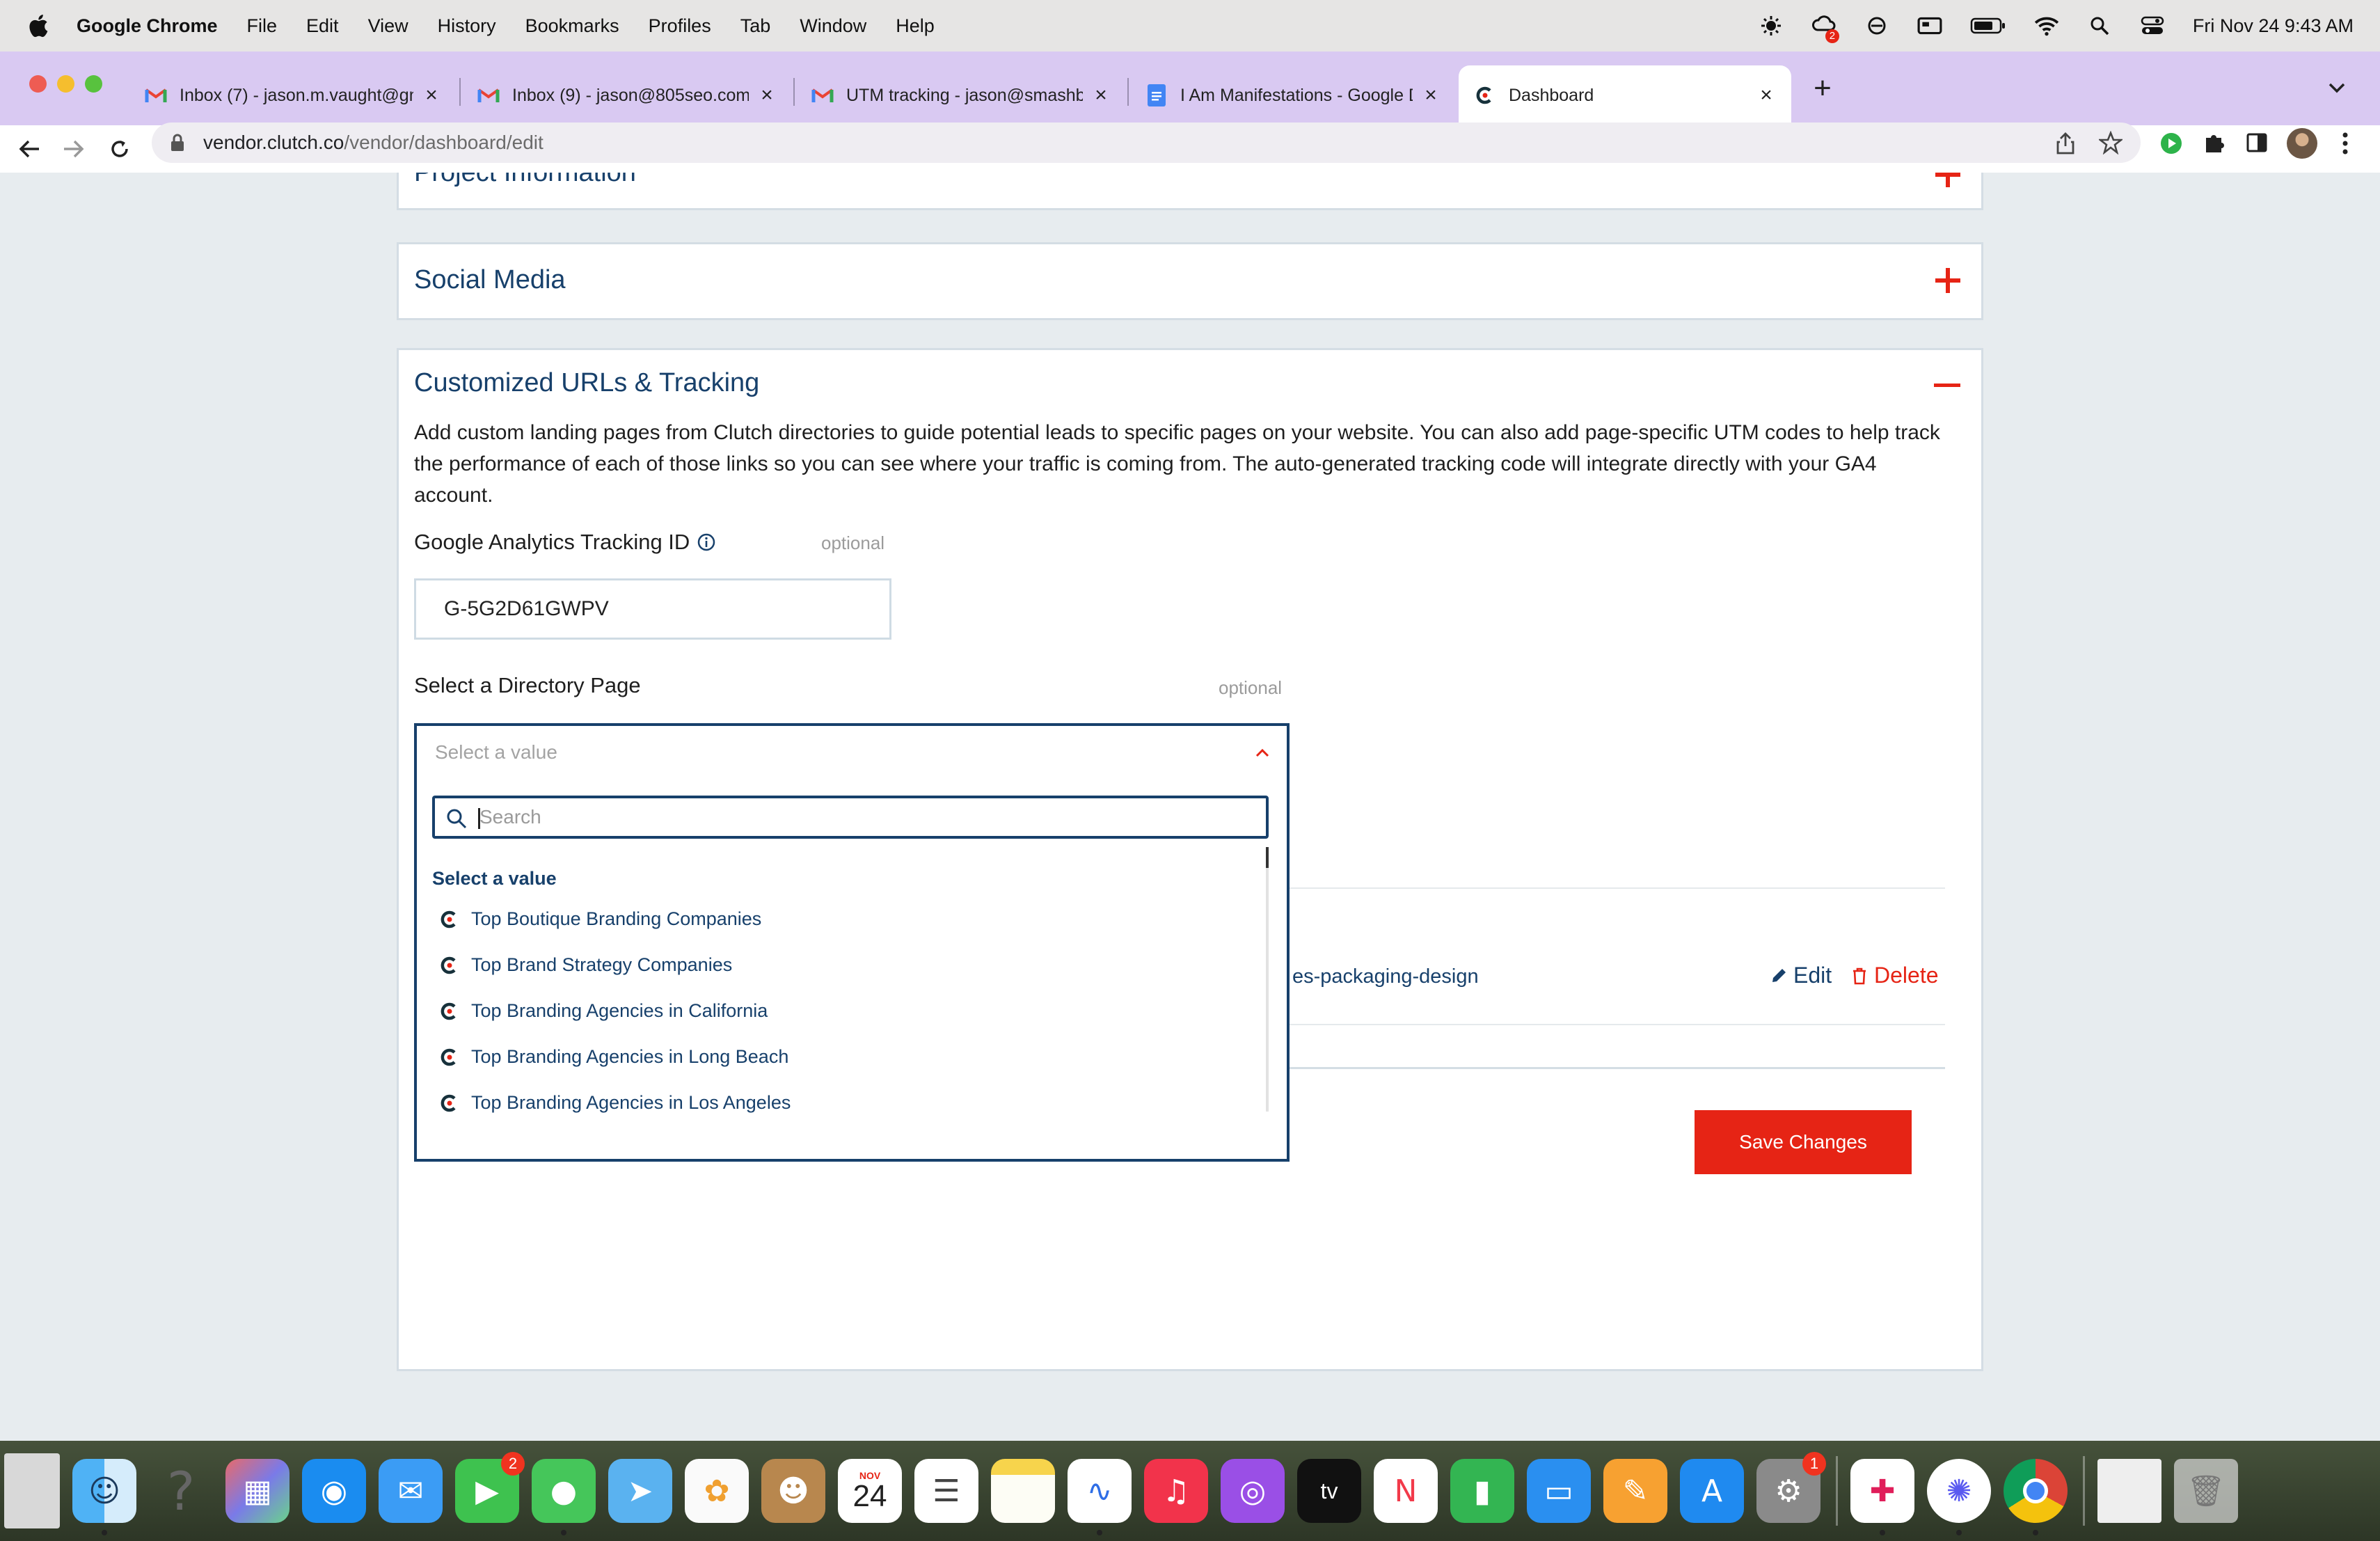  I want to click on edit-button: Edit, so click(1801, 975).